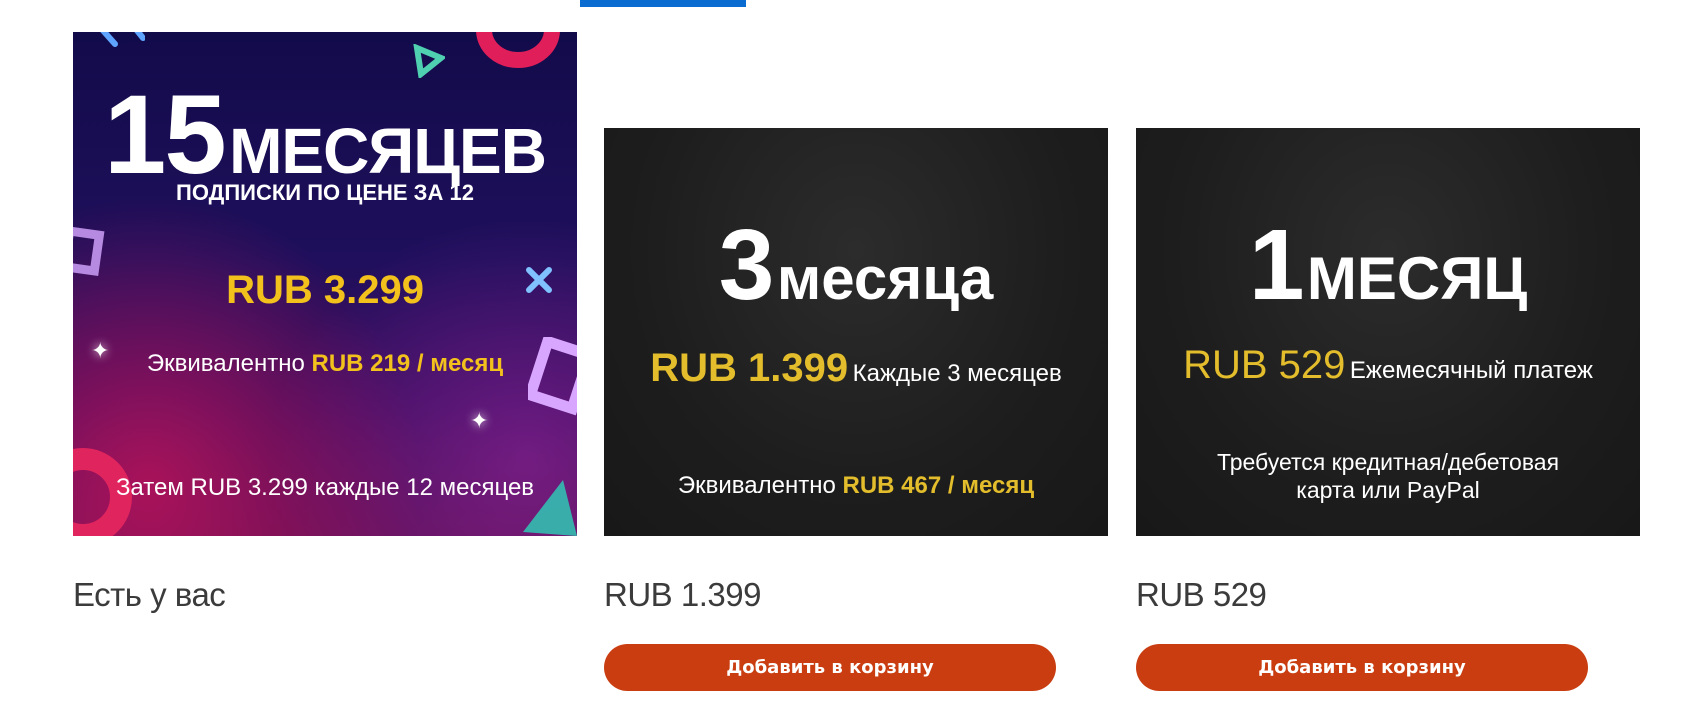 This screenshot has height=724, width=1693. What do you see at coordinates (749, 368) in the screenshot?
I see `promo-price: RUB 1.399` at bounding box center [749, 368].